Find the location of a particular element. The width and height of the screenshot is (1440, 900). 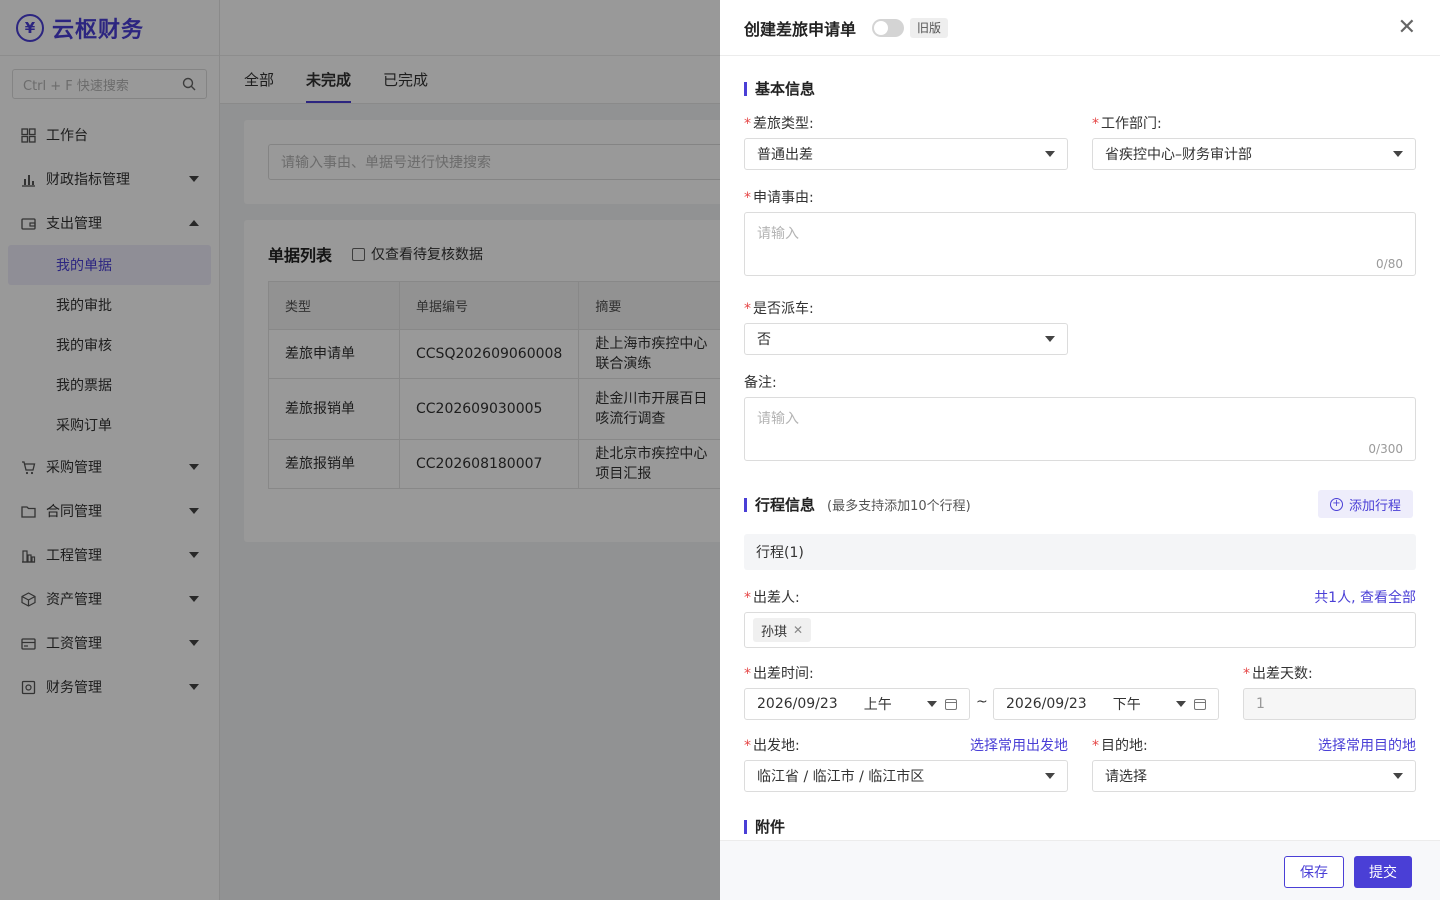

start-period-value: 上午 is located at coordinates (877, 705).